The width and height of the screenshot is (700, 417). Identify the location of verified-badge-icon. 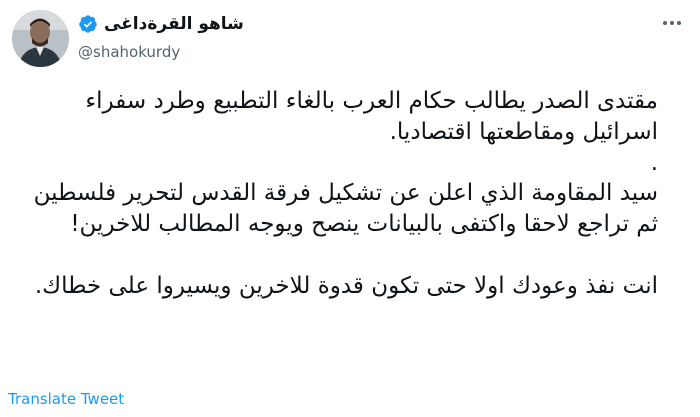
(88, 24).